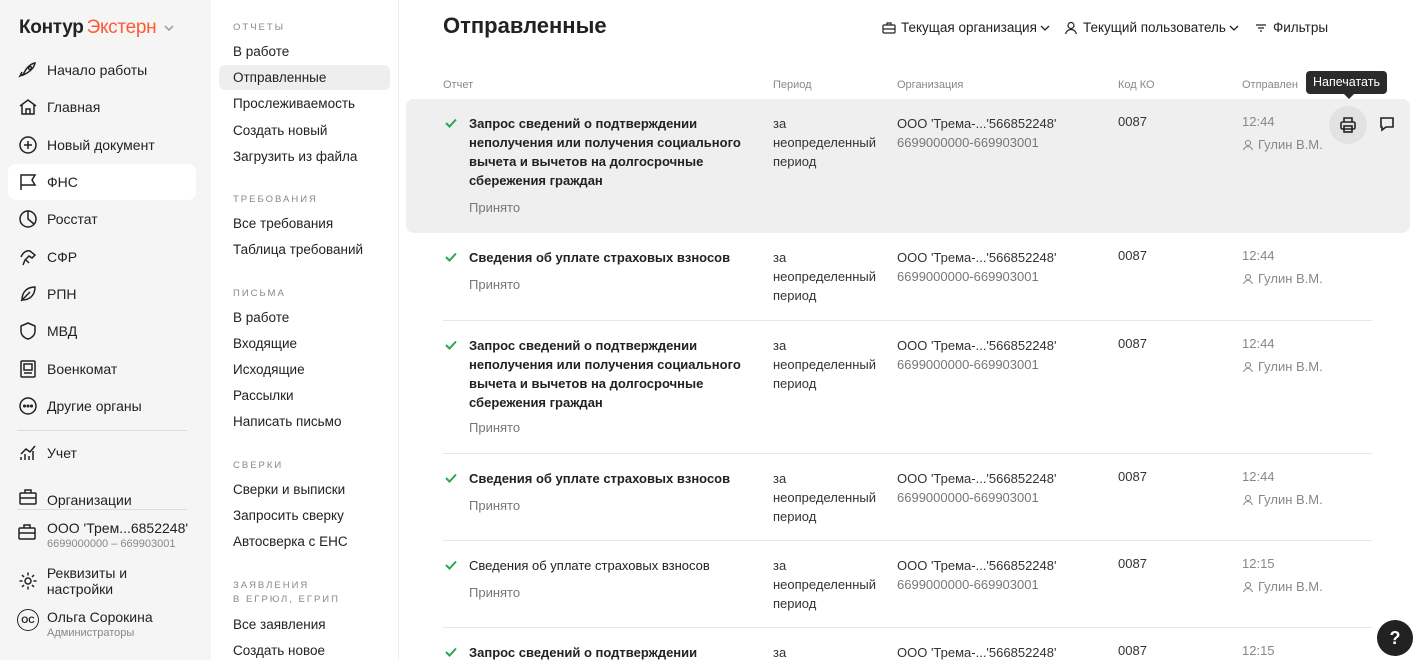 This screenshot has height=660, width=1418. Describe the element at coordinates (62, 453) in the screenshot. I see `sidebar-item-label: Учет` at that location.